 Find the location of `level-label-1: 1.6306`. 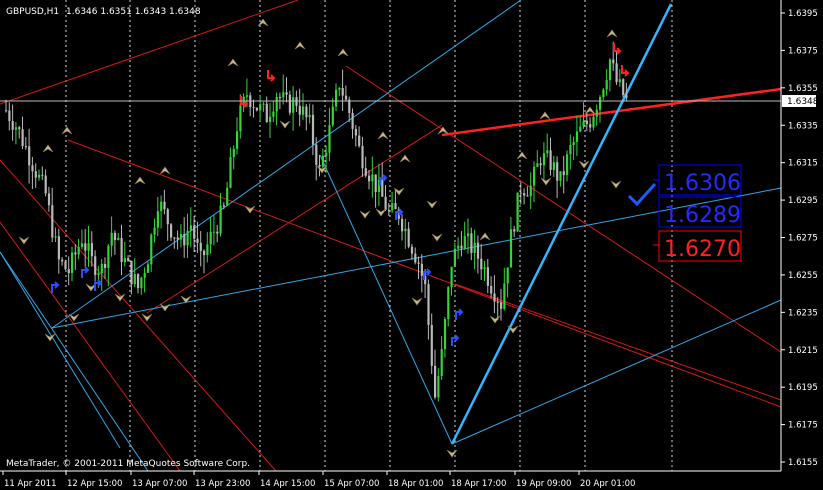

level-label-1: 1.6306 is located at coordinates (702, 183).